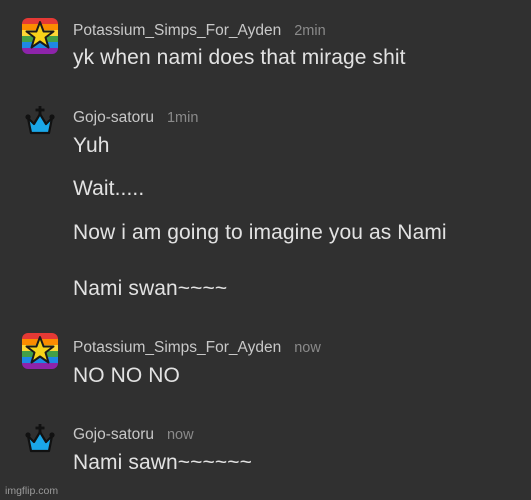 Image resolution: width=531 pixels, height=500 pixels. Describe the element at coordinates (162, 462) in the screenshot. I see `message-text: Nami sawn~~~~~~` at that location.